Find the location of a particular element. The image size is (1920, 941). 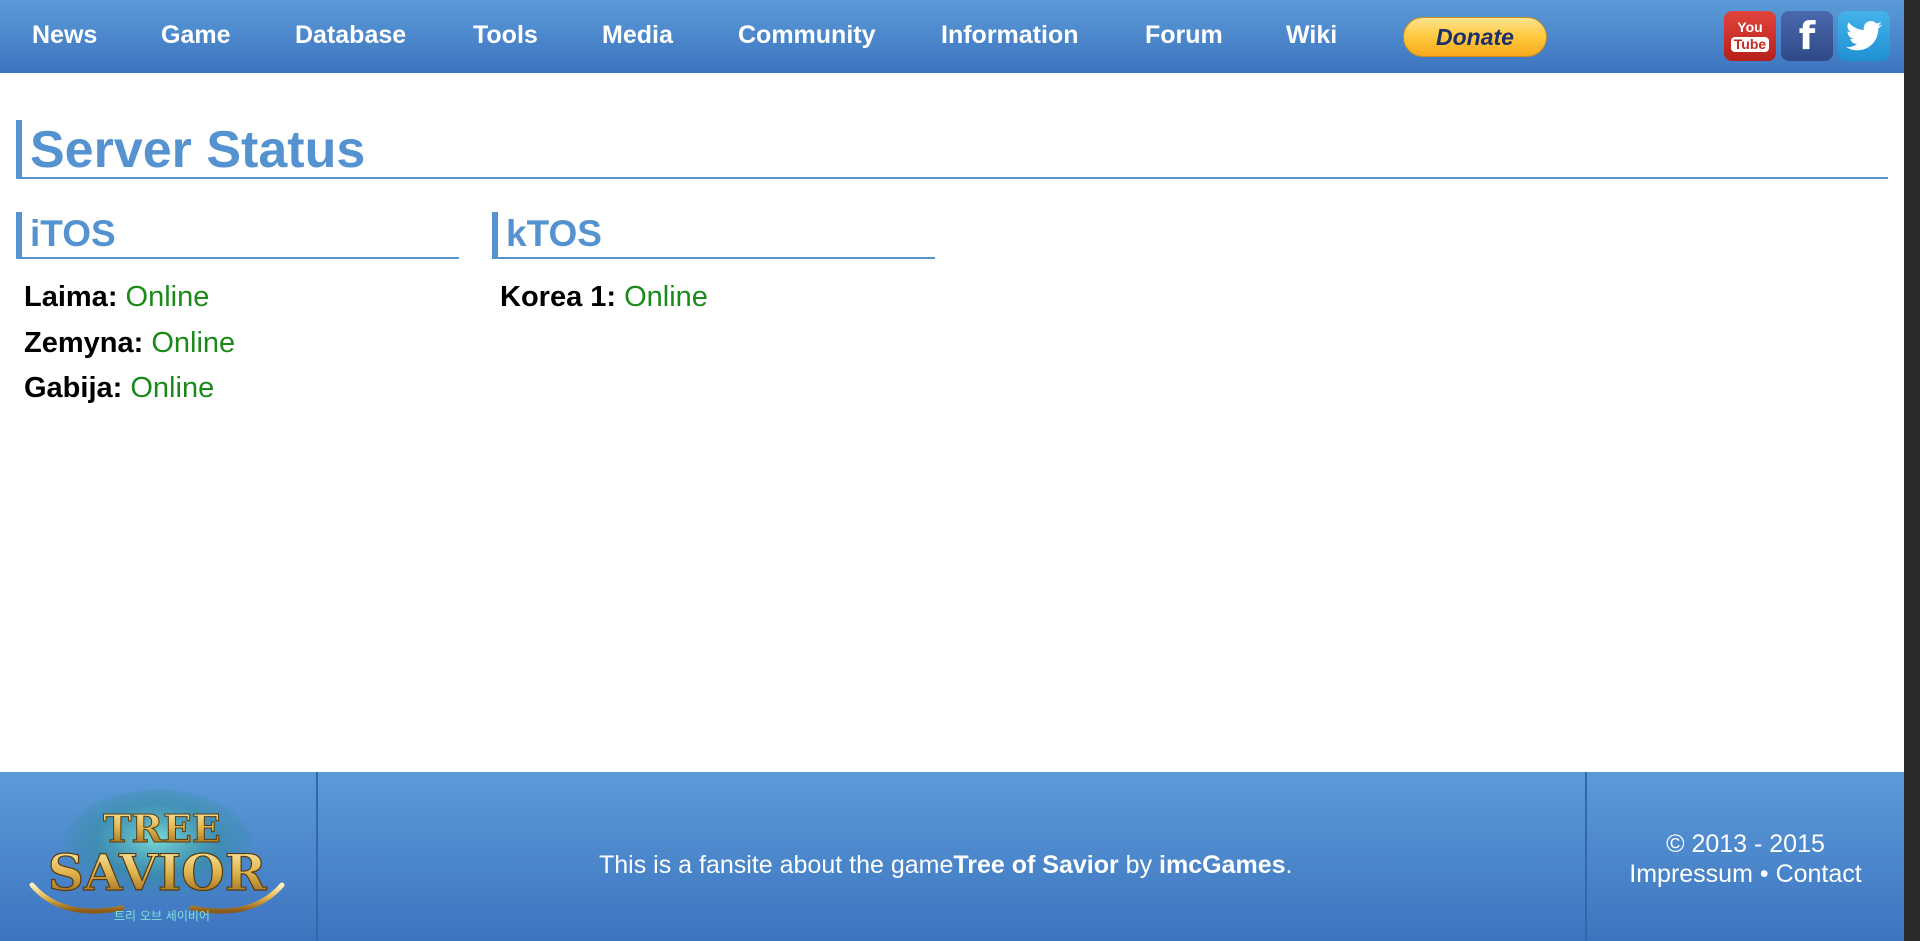

footer-divider-left is located at coordinates (317, 856).